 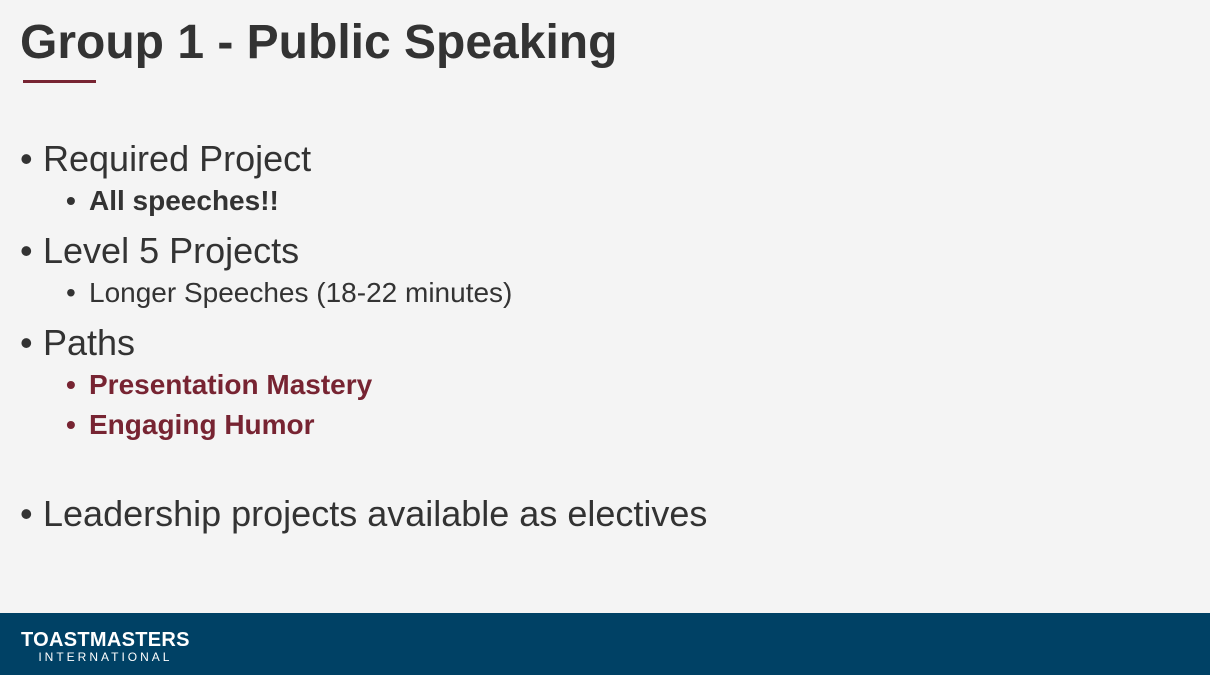 I want to click on toastmasters-logo: TOASTMASTERS INTERNATIONAL, so click(x=105, y=646).